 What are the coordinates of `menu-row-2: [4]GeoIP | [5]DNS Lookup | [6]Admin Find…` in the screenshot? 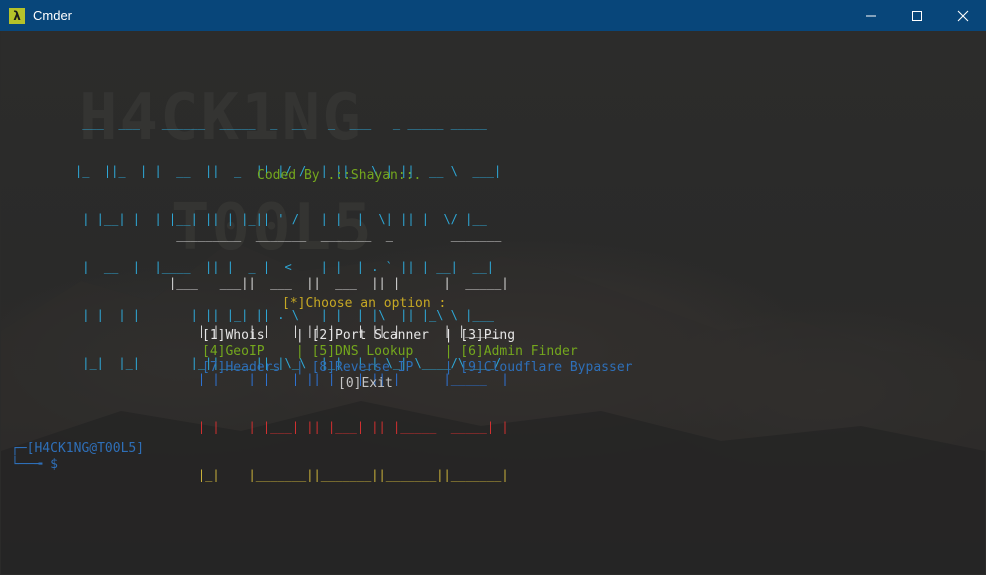 It's located at (390, 351).